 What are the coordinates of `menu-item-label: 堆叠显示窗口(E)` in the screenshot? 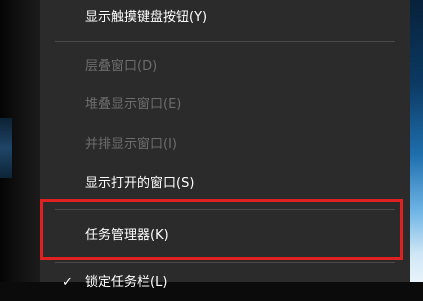 It's located at (133, 104).